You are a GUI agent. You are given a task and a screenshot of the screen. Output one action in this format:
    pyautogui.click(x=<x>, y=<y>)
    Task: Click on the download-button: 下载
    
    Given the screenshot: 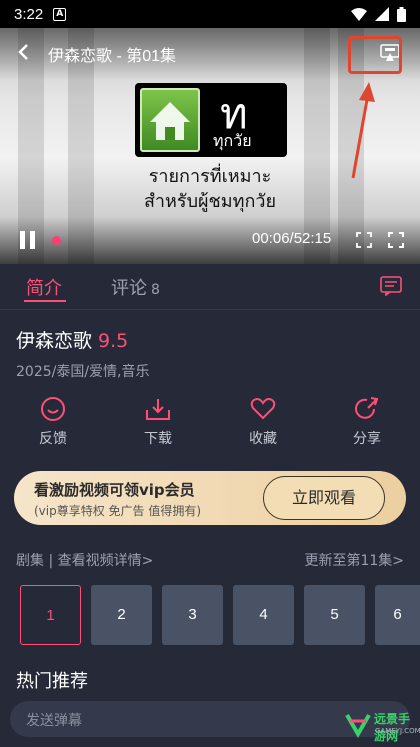 What is the action you would take?
    pyautogui.click(x=158, y=422)
    